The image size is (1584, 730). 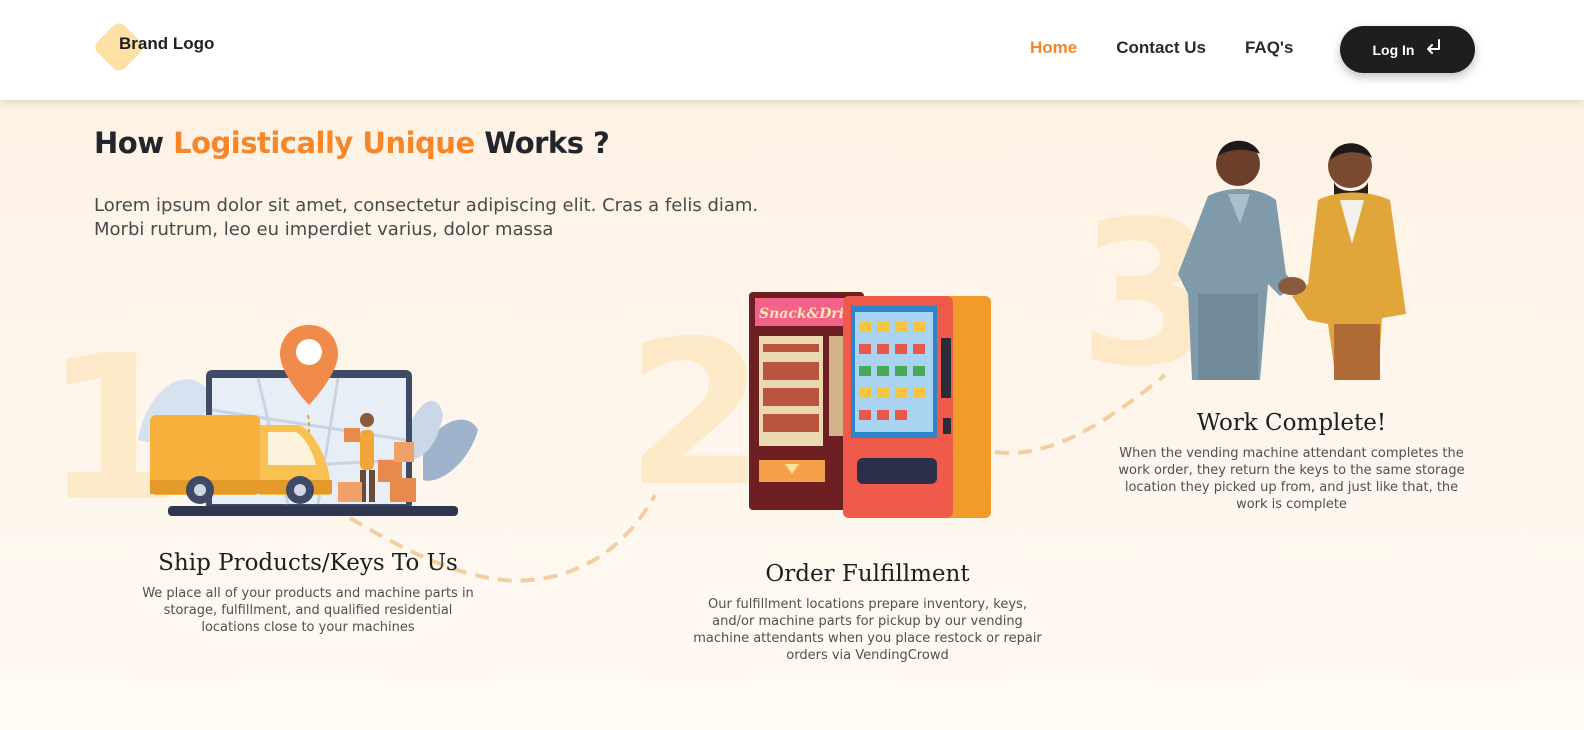 I want to click on nav-faqs: FAQ's, so click(x=1269, y=48).